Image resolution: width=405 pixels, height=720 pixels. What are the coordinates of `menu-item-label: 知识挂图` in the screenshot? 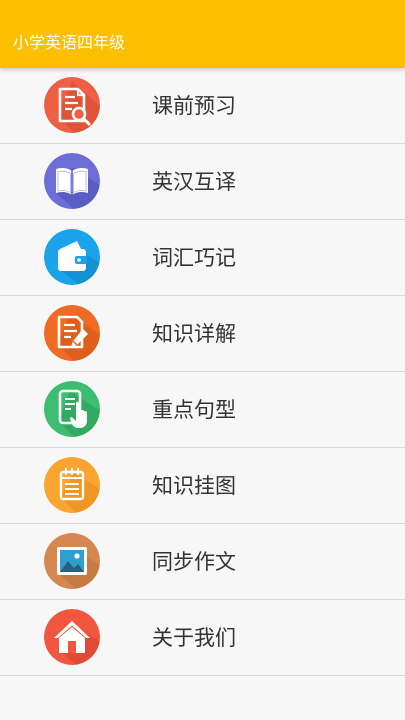 It's located at (194, 486).